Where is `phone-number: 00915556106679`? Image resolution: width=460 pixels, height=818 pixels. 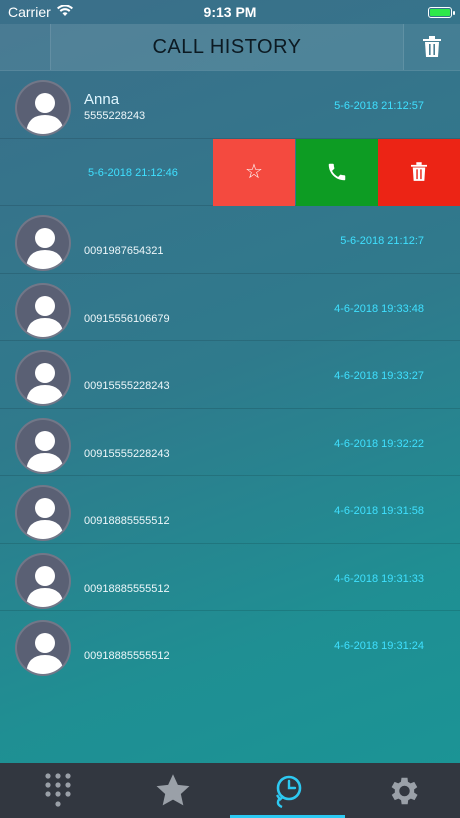
phone-number: 00915556106679 is located at coordinates (127, 318).